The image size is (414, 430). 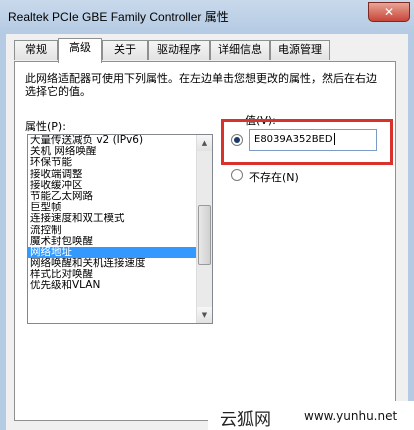 What do you see at coordinates (36, 50) in the screenshot?
I see `tab-general: 常规` at bounding box center [36, 50].